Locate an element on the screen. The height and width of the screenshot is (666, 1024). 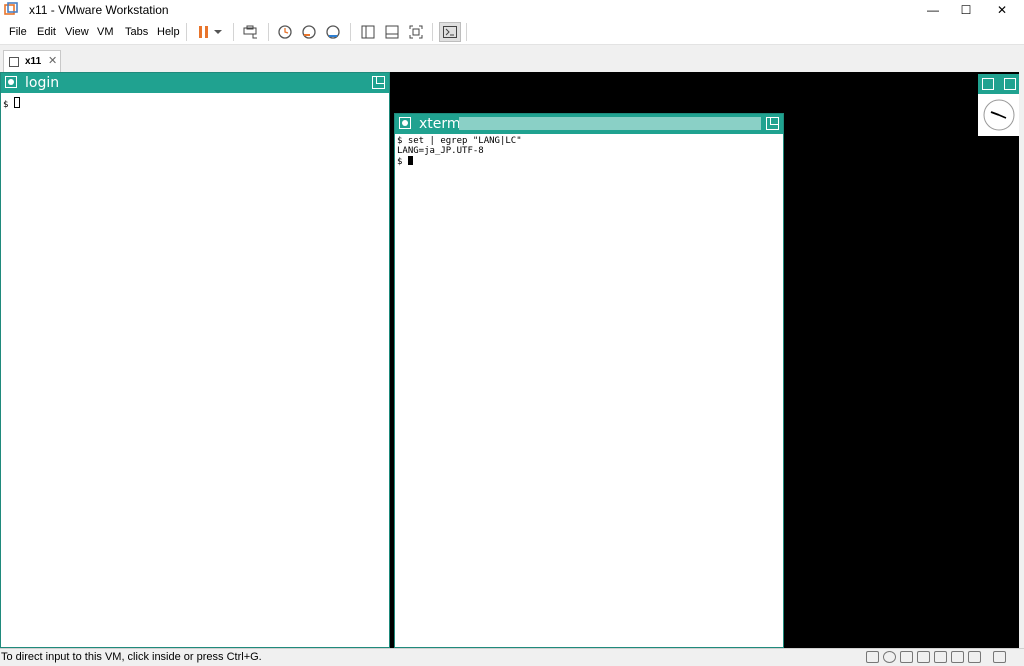
menu-edit: Edit is located at coordinates (46, 32).